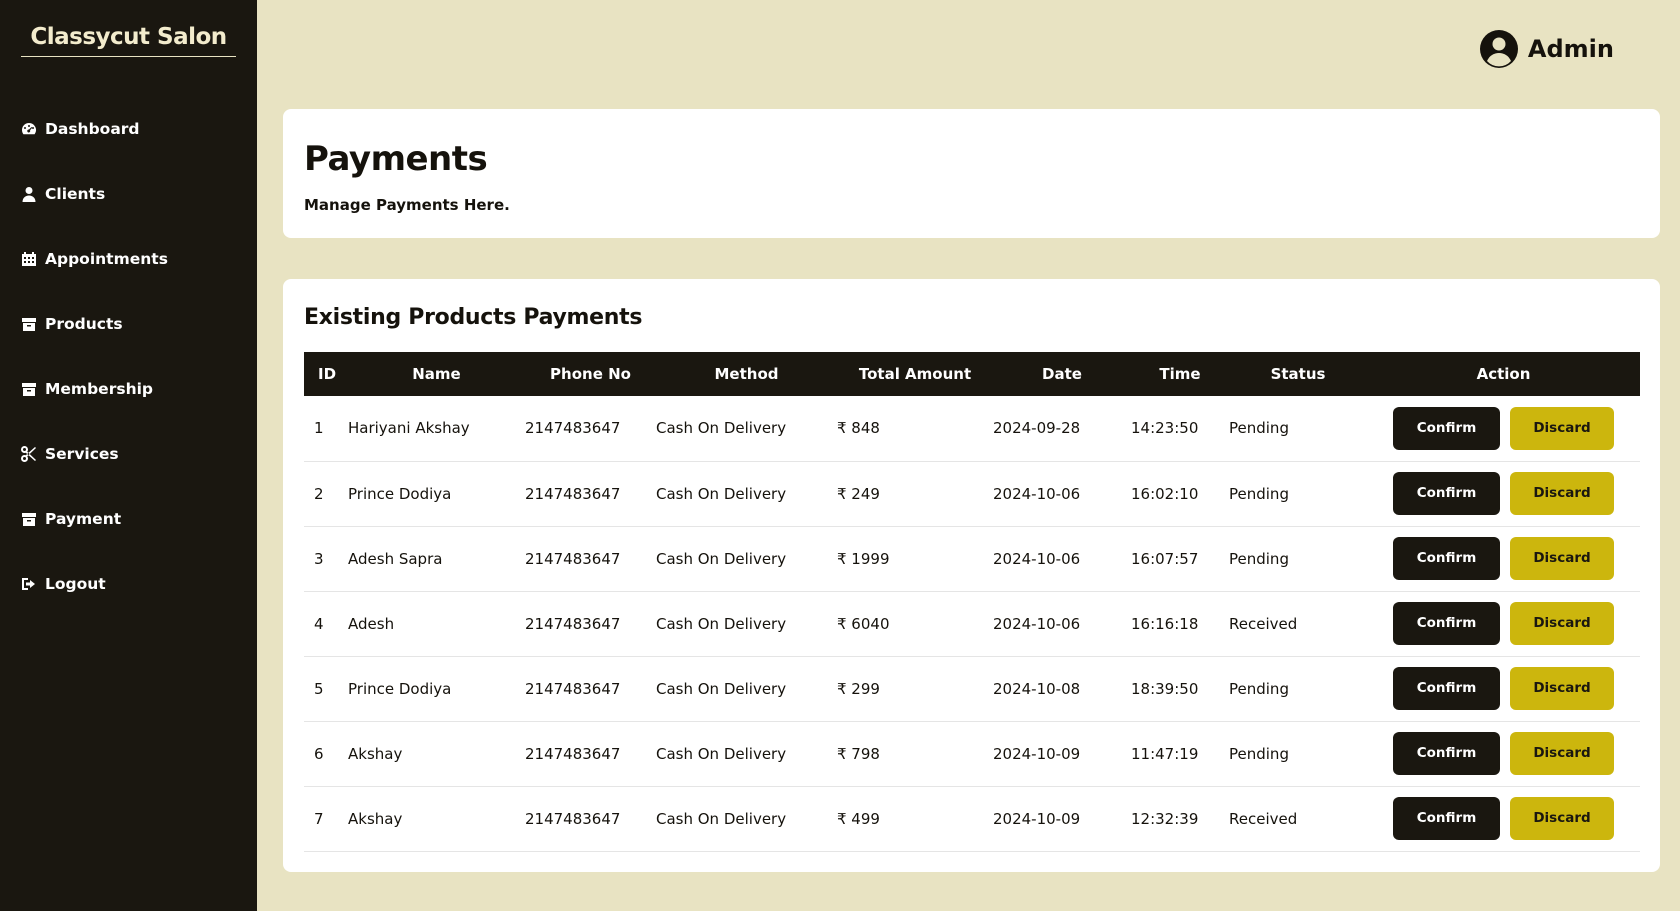  I want to click on cell-amount: ₹ 1999, so click(863, 558).